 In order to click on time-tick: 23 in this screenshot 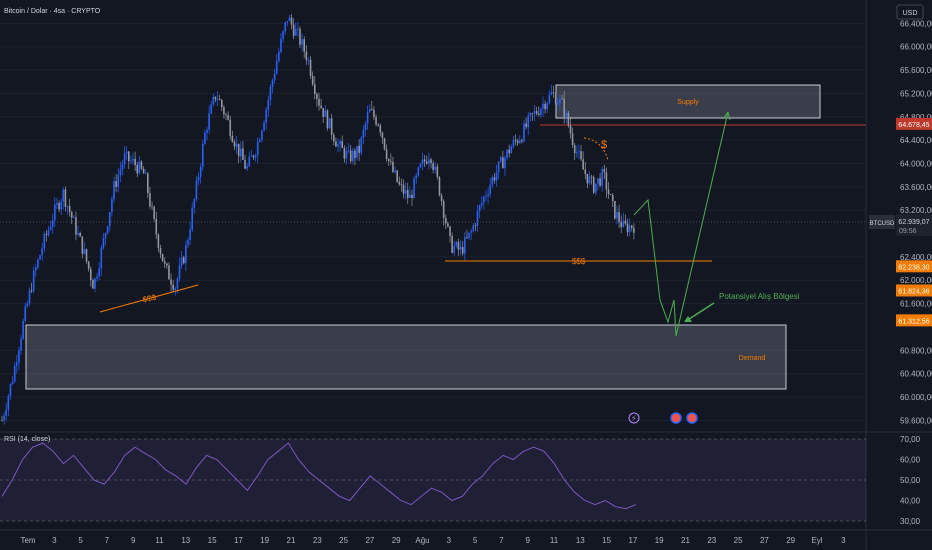, I will do `click(711, 540)`.